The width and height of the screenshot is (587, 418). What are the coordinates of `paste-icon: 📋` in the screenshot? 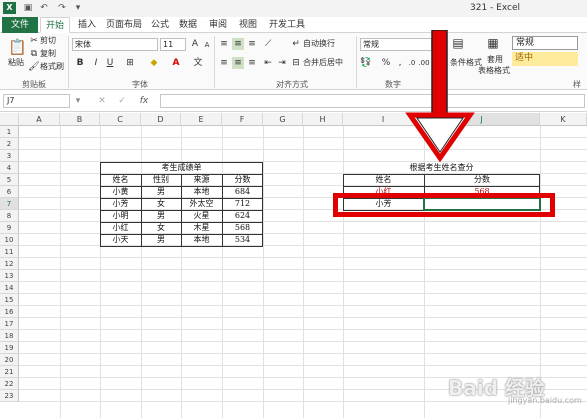 It's located at (17, 47).